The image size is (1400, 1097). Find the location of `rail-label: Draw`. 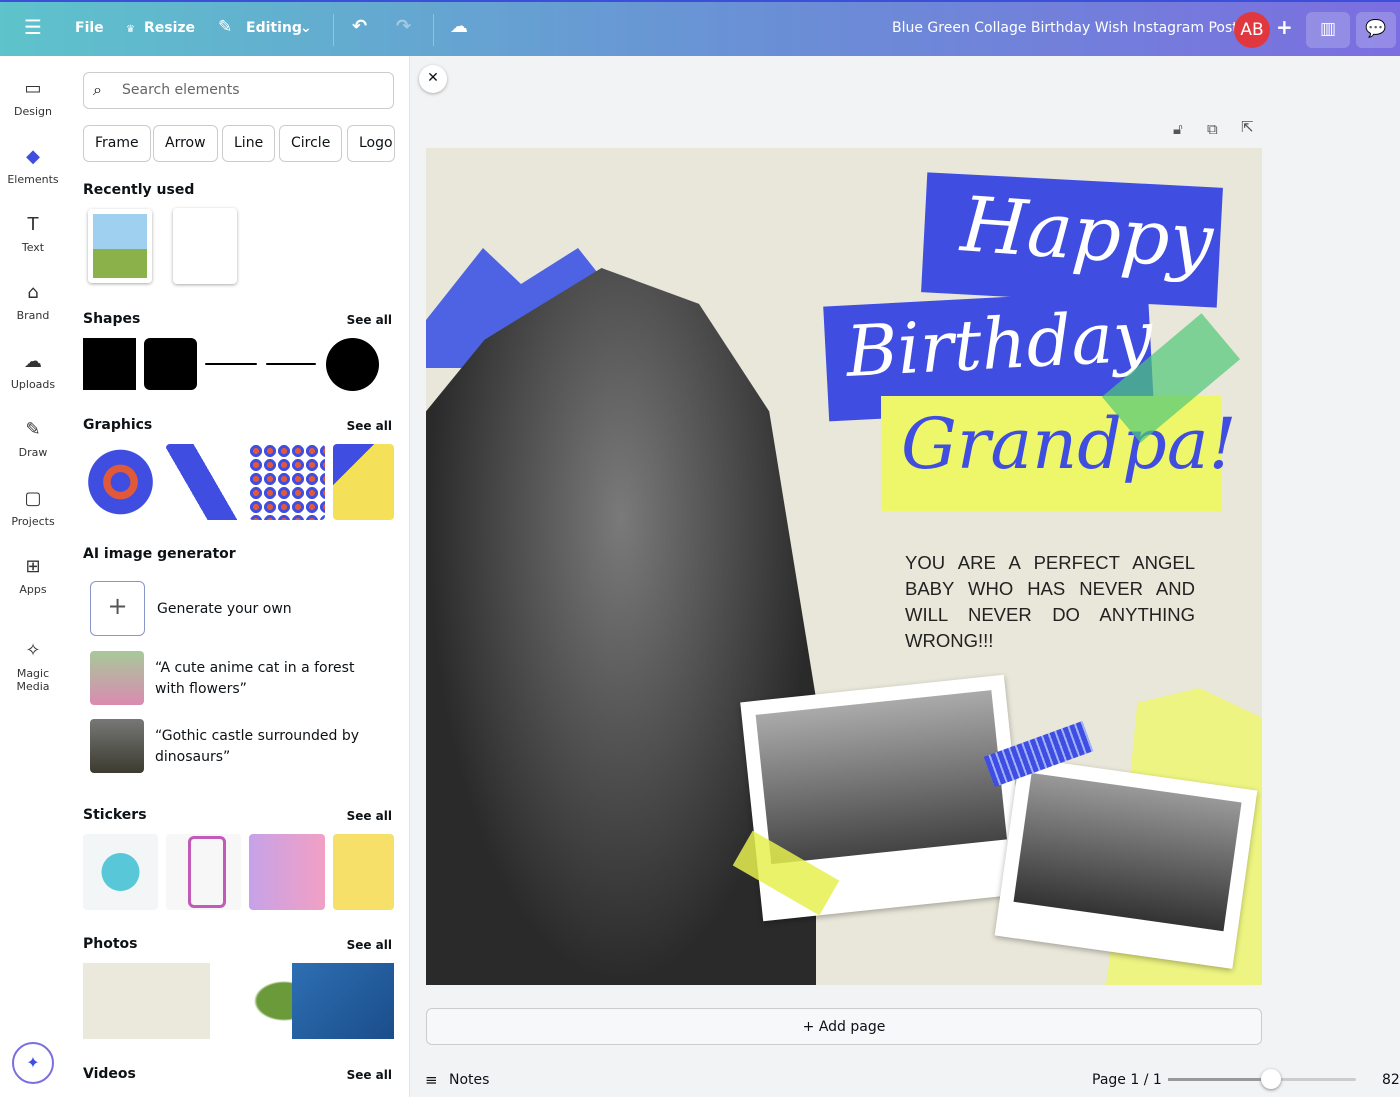

rail-label: Draw is located at coordinates (33, 452).